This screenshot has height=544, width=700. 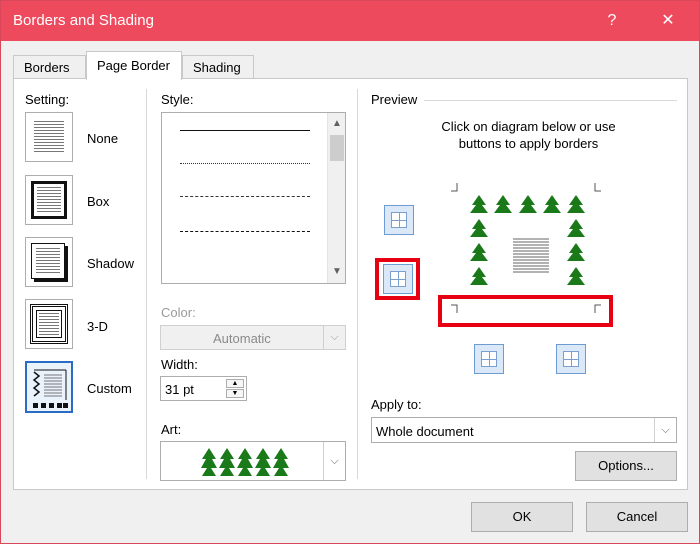 I want to click on preview-diagram, so click(x=526, y=248).